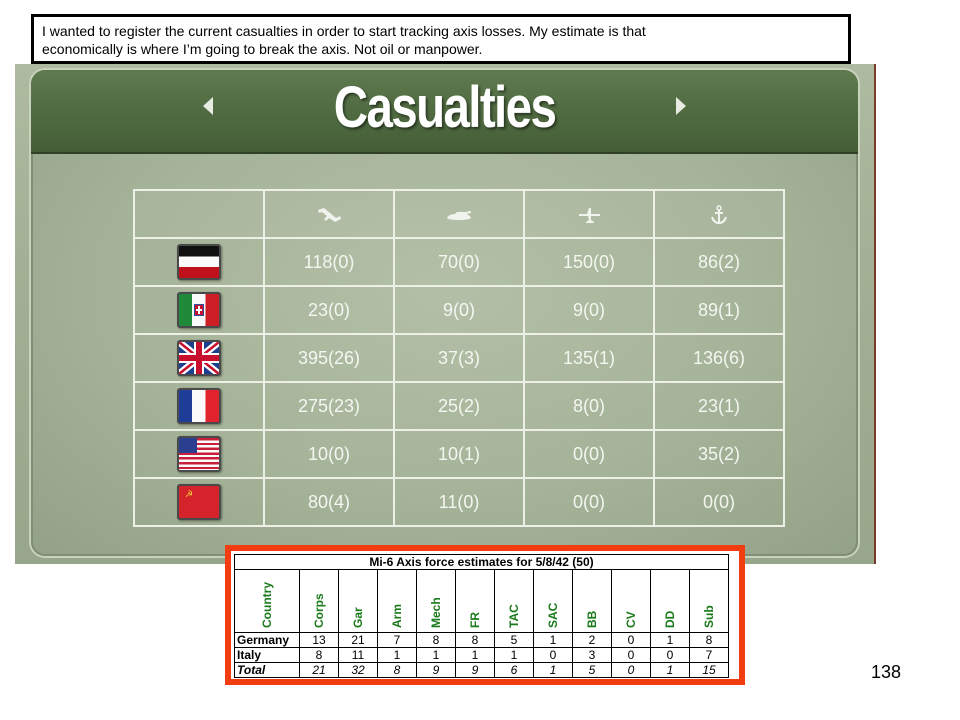  What do you see at coordinates (329, 502) in the screenshot?
I see `casualty-value: 80(4)` at bounding box center [329, 502].